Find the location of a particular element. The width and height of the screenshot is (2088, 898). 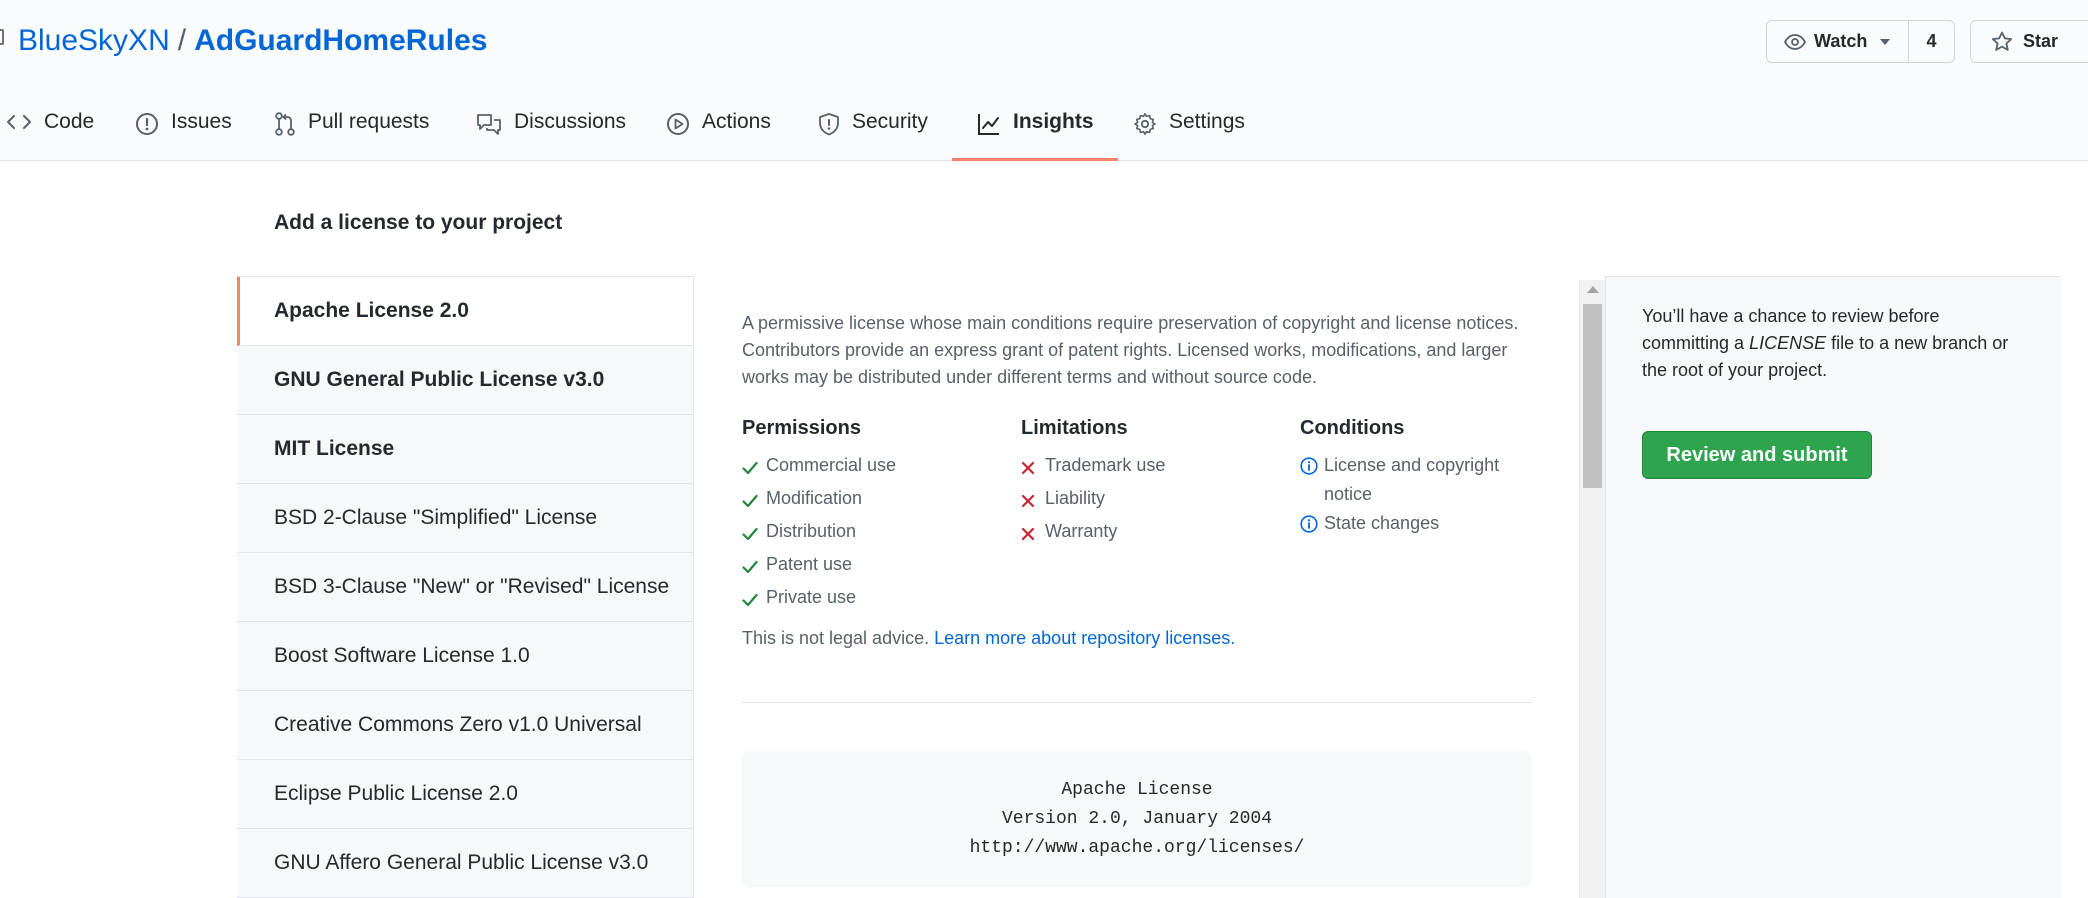

permission-label: Modification is located at coordinates (814, 498).